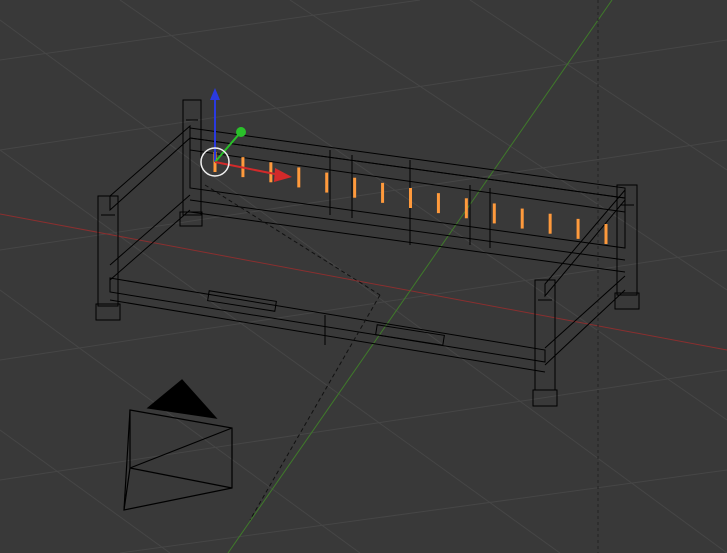 The height and width of the screenshot is (553, 727). Describe the element at coordinates (215, 94) in the screenshot. I see `z-arrow-head` at that location.